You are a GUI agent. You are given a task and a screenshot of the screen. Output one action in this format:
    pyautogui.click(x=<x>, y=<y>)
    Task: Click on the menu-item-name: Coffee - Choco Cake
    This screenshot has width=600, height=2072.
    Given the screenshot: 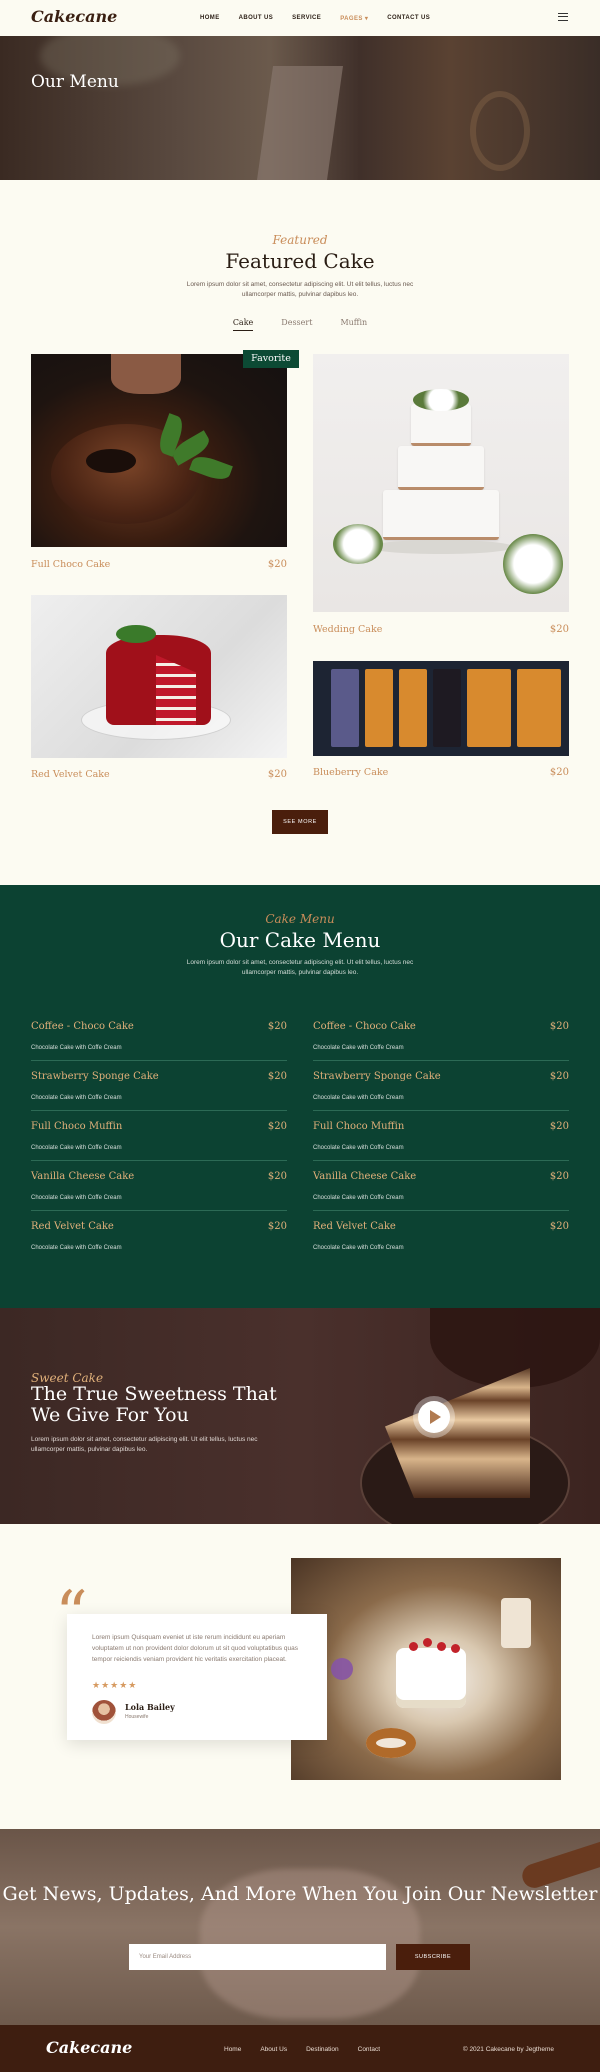 What is the action you would take?
    pyautogui.click(x=364, y=1026)
    